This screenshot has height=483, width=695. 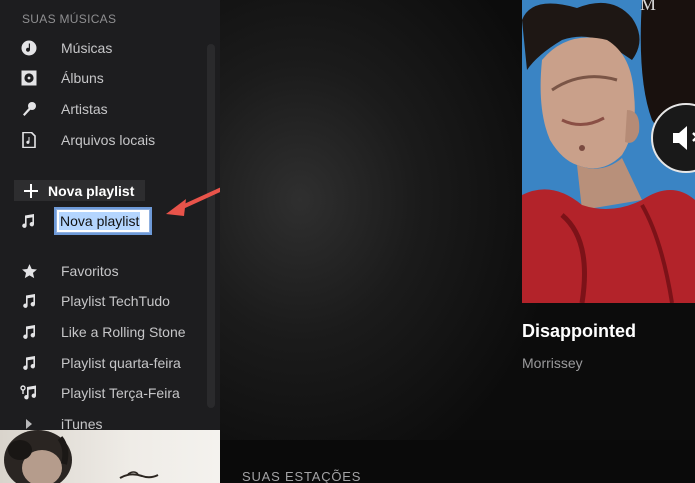 I want to click on stations-section: SUAS ESTAÇÕES, so click(x=457, y=461).